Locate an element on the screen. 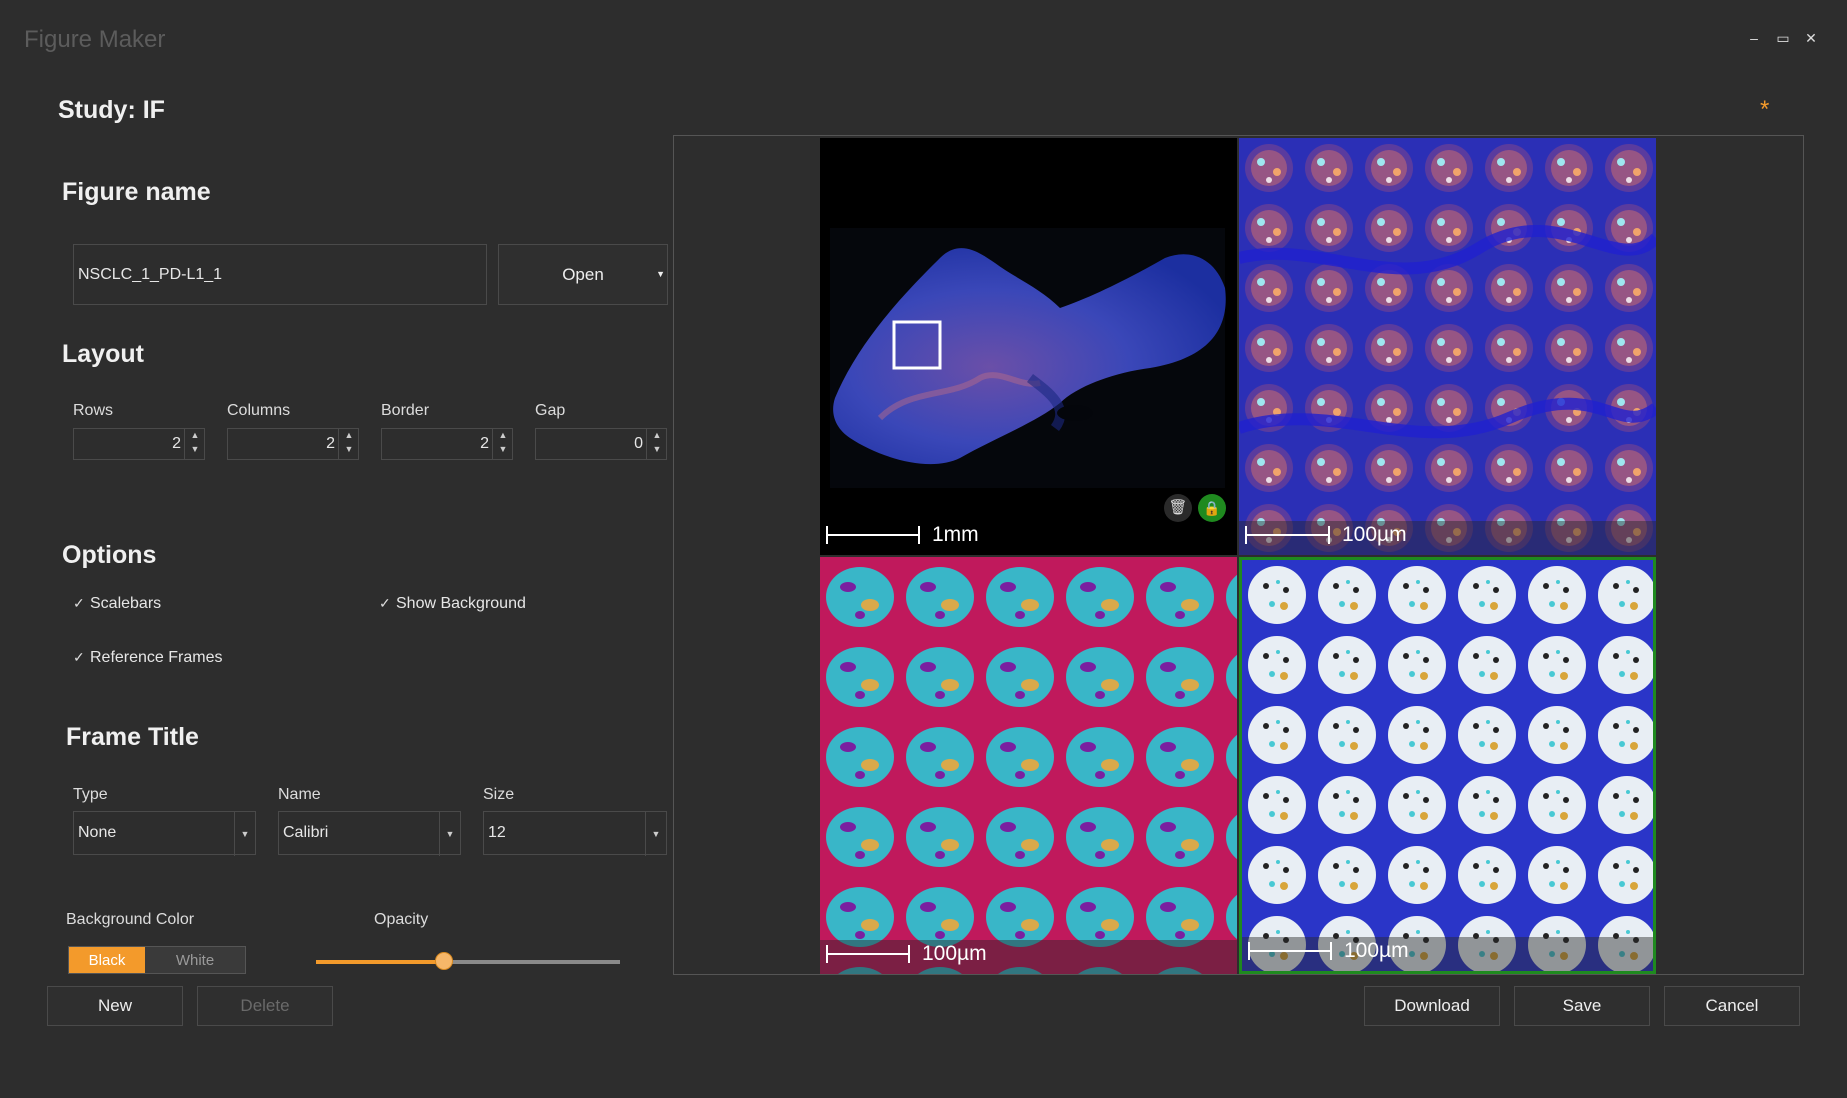  scalebar: 1mm is located at coordinates (902, 535).